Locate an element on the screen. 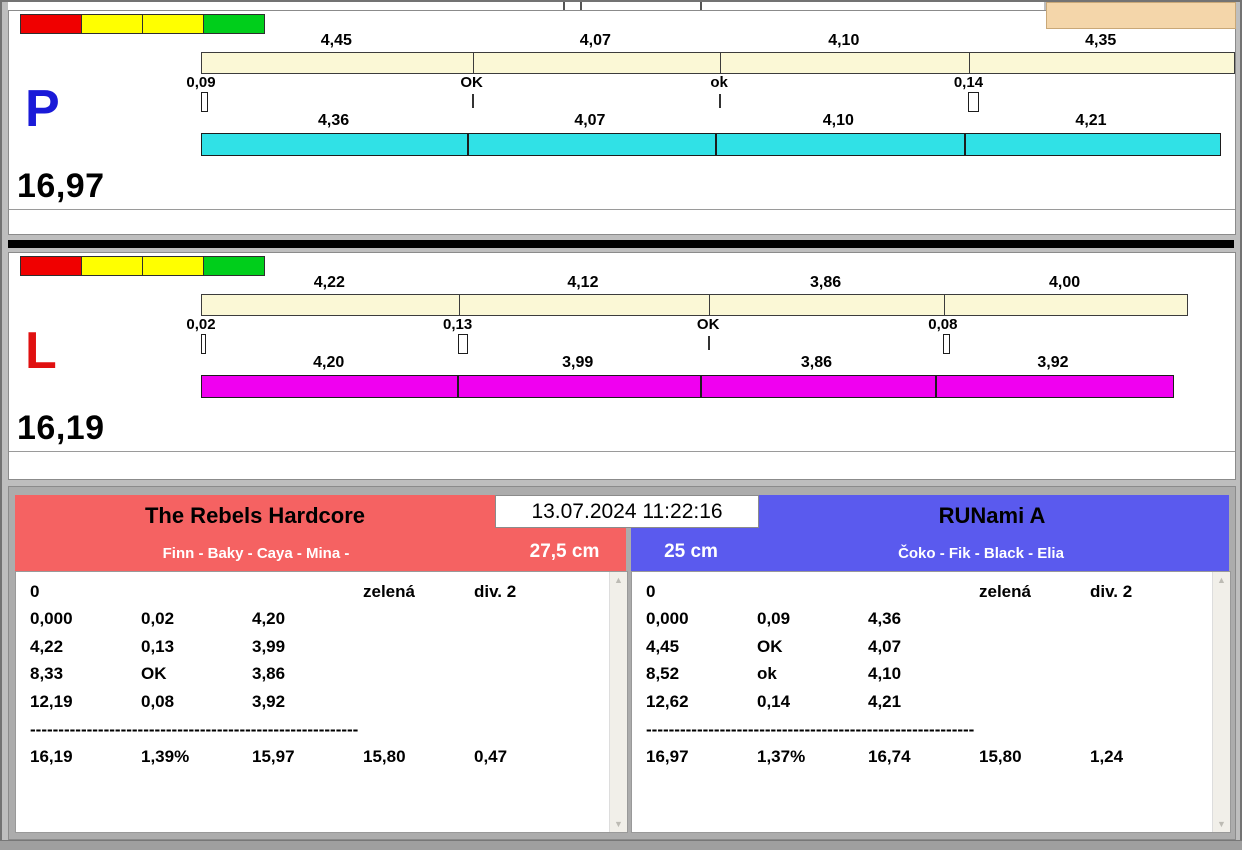 The image size is (1242, 850). result-cell: 4,22 is located at coordinates (47, 646).